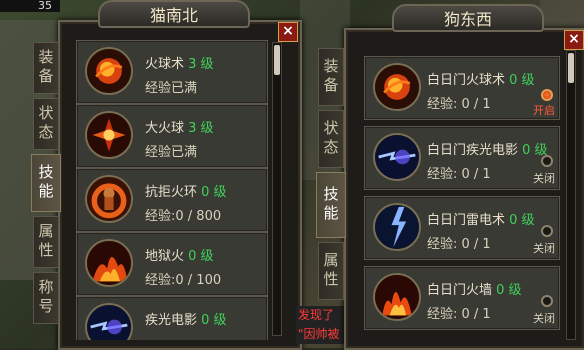 This screenshot has height=350, width=584. What do you see at coordinates (109, 199) in the screenshot?
I see `fire-ring-icon` at bounding box center [109, 199].